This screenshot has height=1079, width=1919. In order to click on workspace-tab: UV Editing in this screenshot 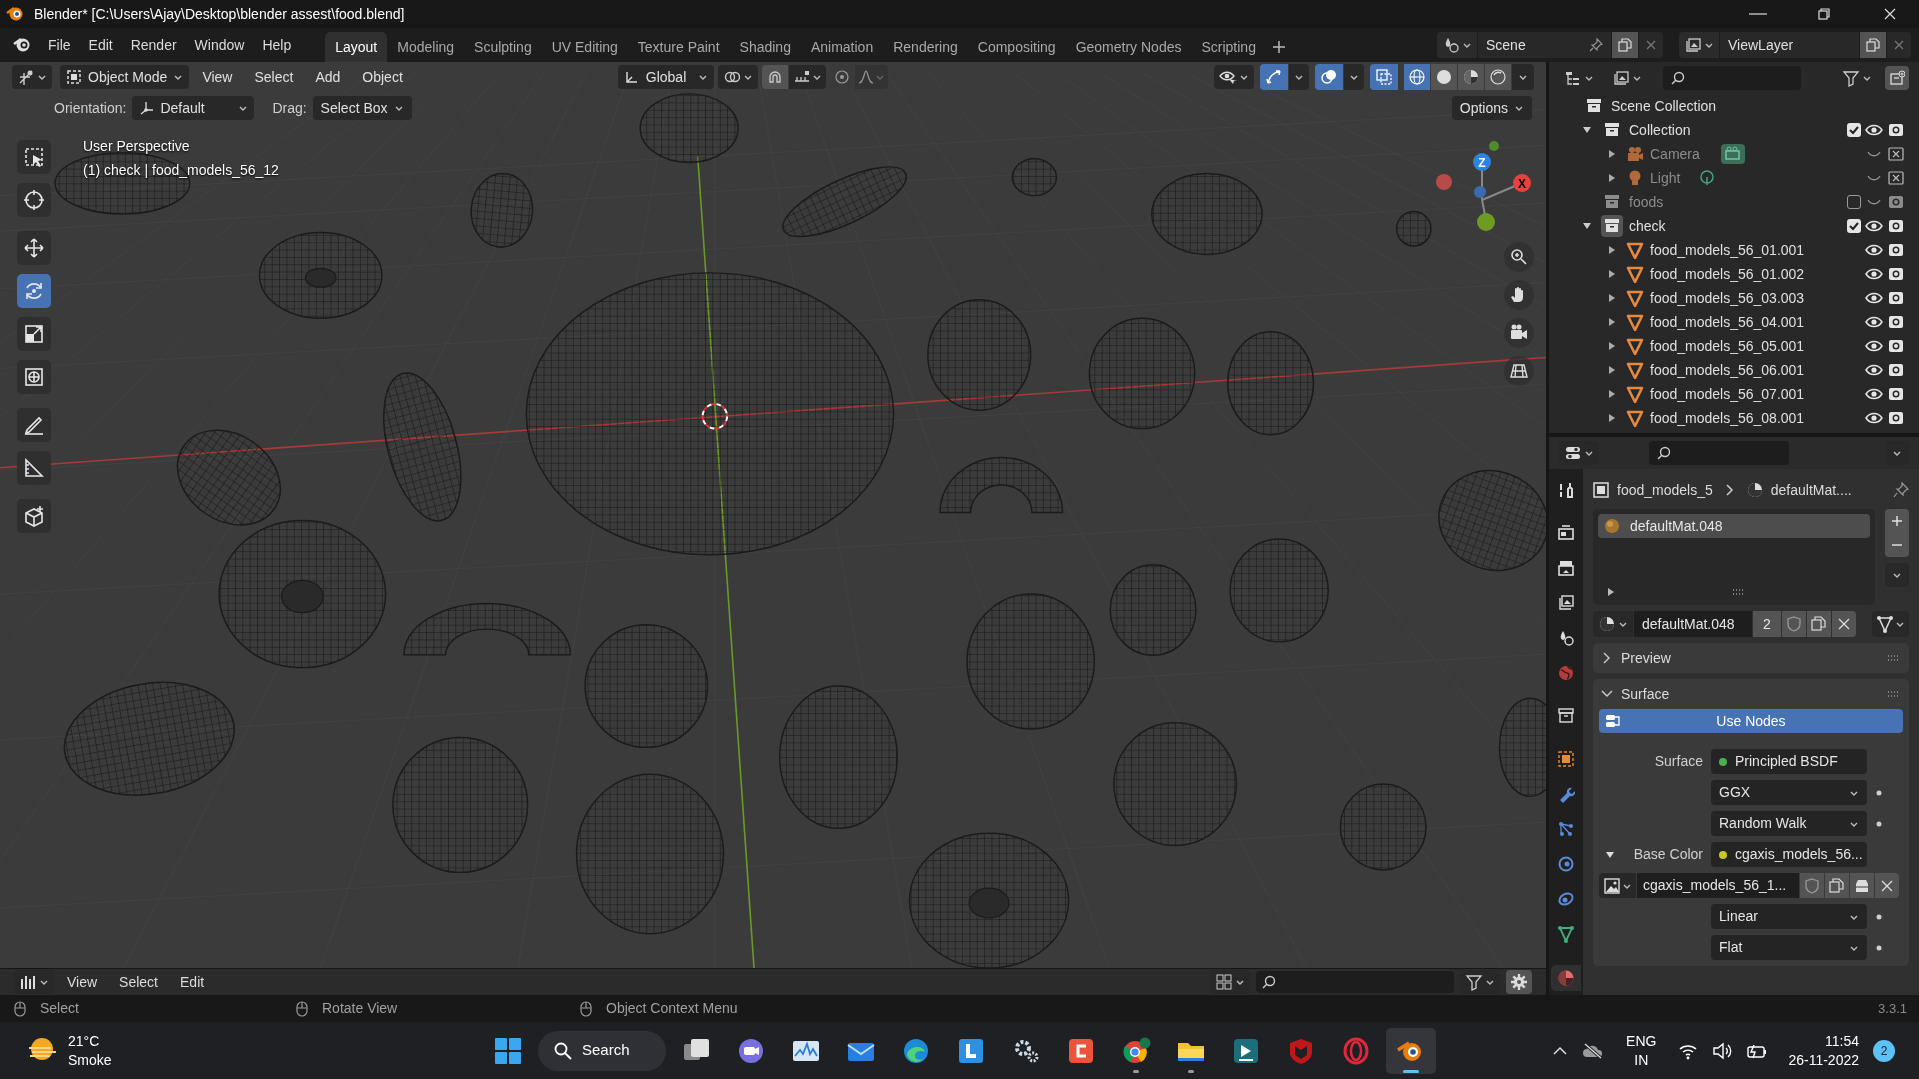, I will do `click(584, 47)`.